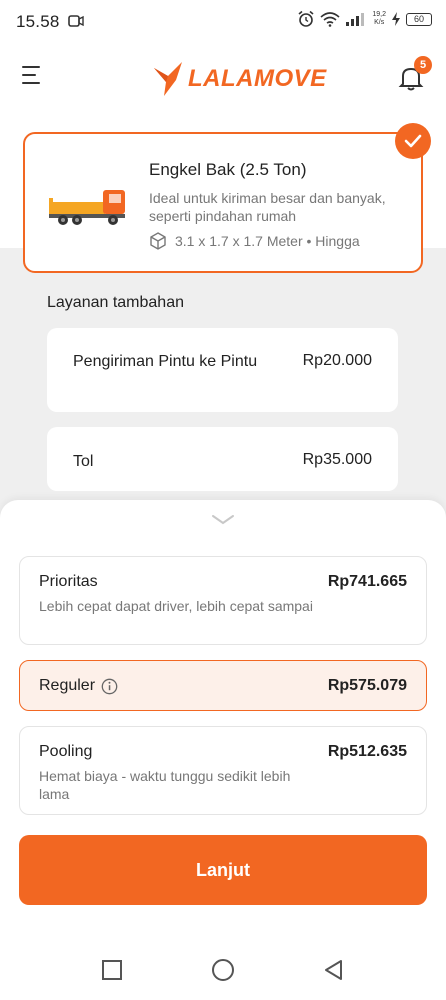 The image size is (446, 1000). Describe the element at coordinates (38, 21) in the screenshot. I see `status-time: 15.58` at that location.